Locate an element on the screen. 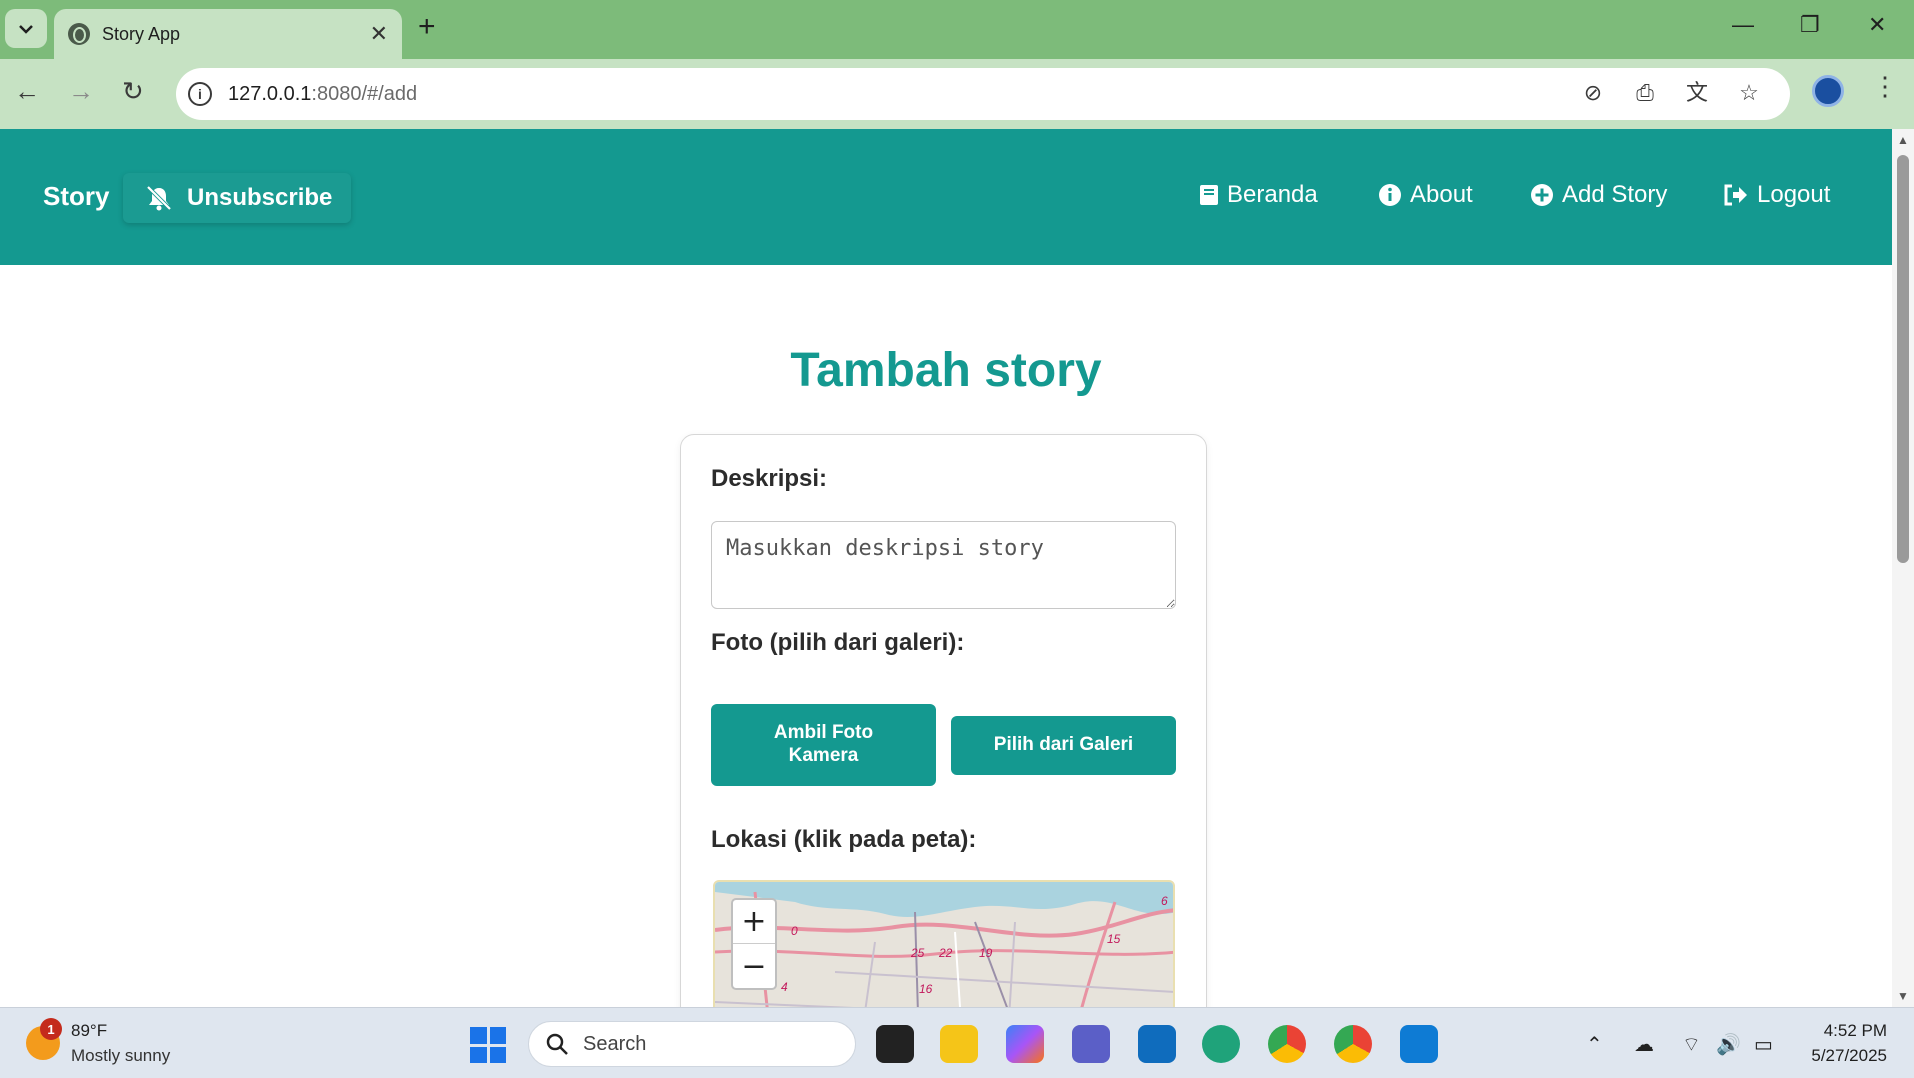 The width and height of the screenshot is (1914, 1078). nav-logout: Logout is located at coordinates (1776, 195).